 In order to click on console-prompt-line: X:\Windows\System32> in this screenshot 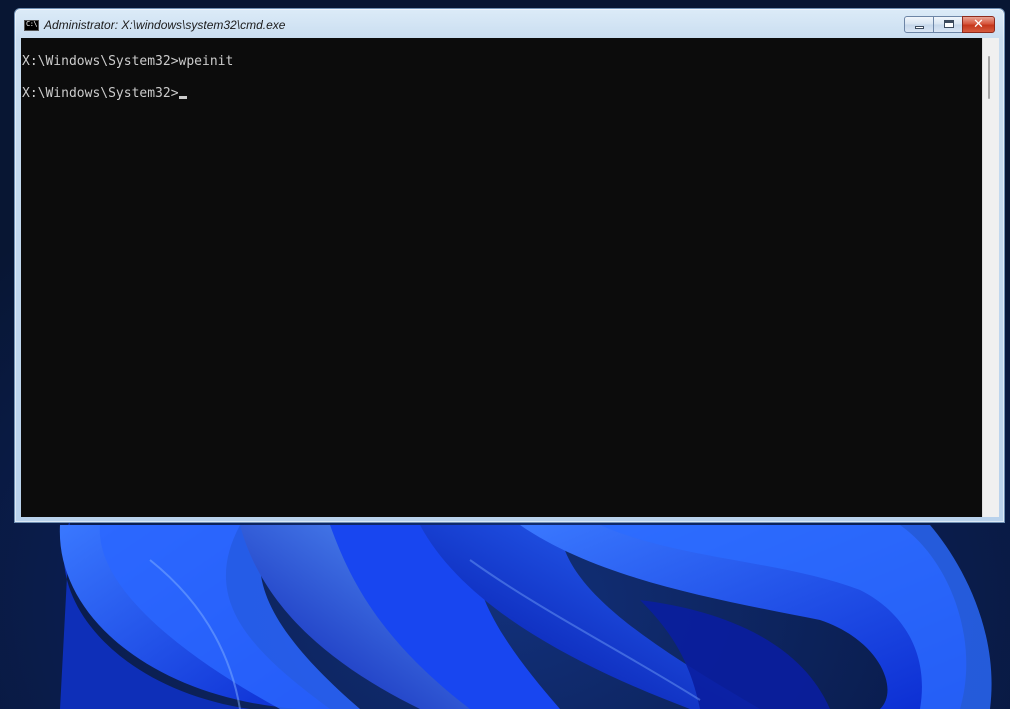, I will do `click(104, 94)`.